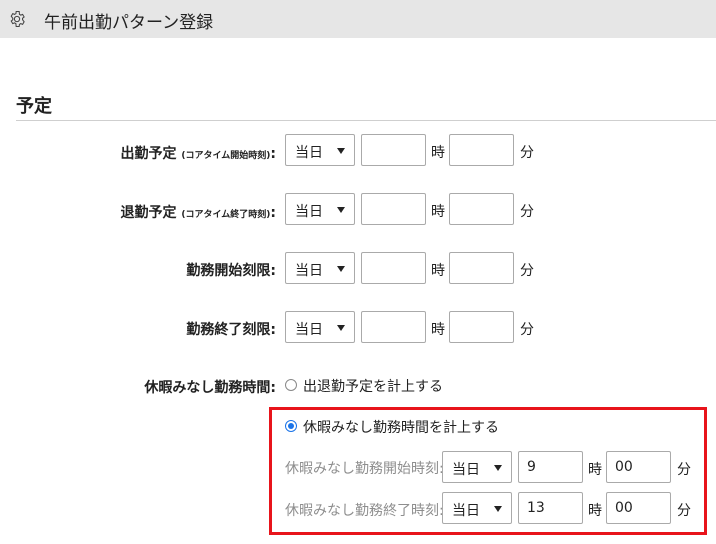 Image resolution: width=716 pixels, height=544 pixels. I want to click on radio-actual-plan-label: 出退勤予定を計上する, so click(373, 386).